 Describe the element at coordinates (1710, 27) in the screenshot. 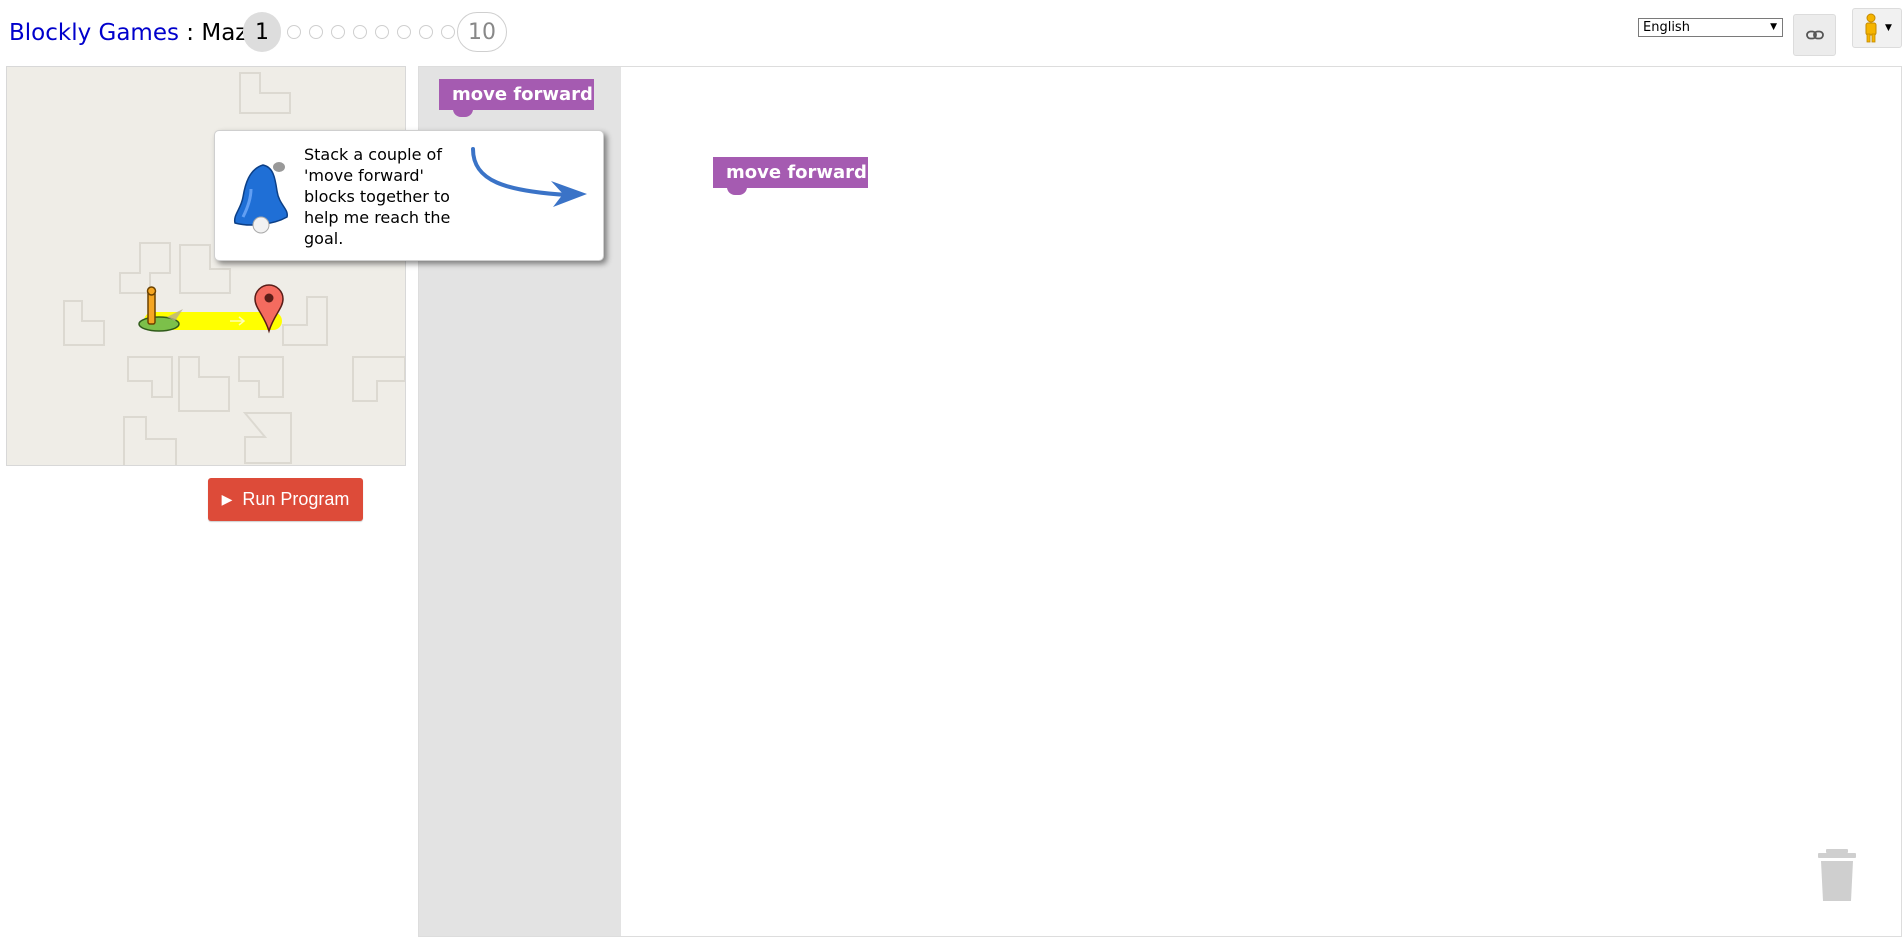

I see `language-select: English ▼` at that location.